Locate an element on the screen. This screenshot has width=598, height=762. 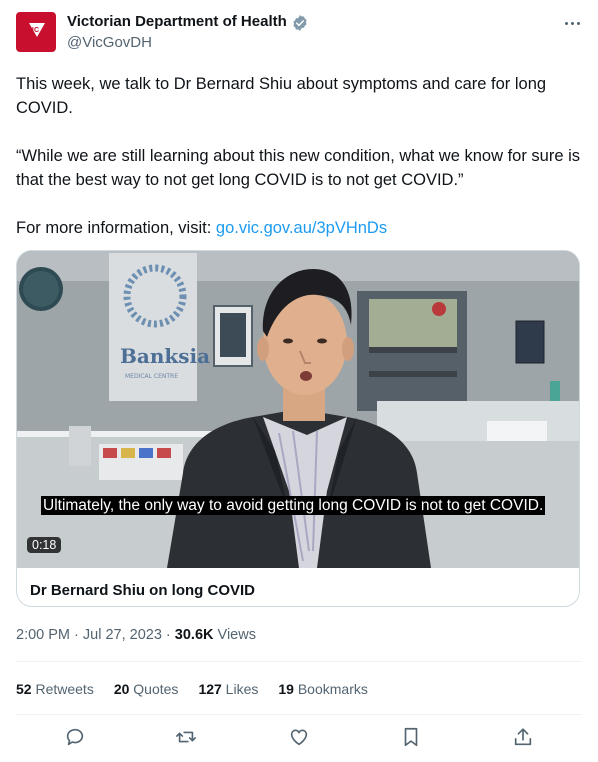
share-icon is located at coordinates (523, 737).